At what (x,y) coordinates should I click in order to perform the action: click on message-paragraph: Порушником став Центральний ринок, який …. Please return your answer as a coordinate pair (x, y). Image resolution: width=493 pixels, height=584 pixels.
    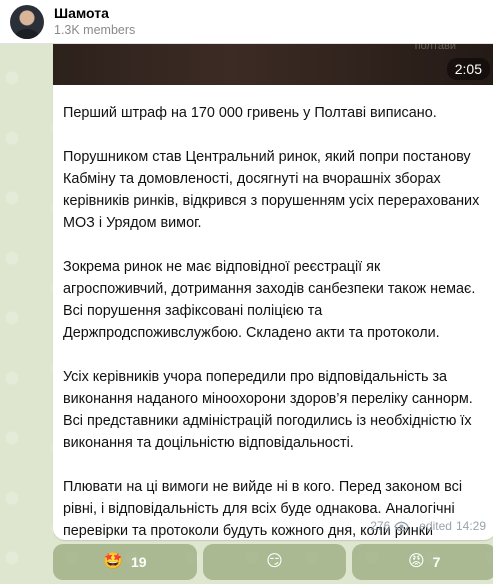
    Looking at the image, I should click on (271, 190).